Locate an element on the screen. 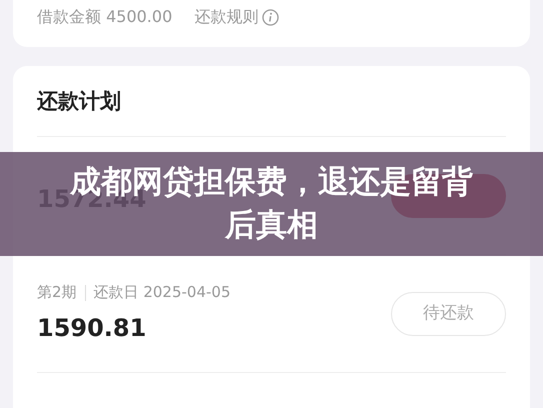 The height and width of the screenshot is (408, 543). overlay-title-line: 后真相 is located at coordinates (271, 225).